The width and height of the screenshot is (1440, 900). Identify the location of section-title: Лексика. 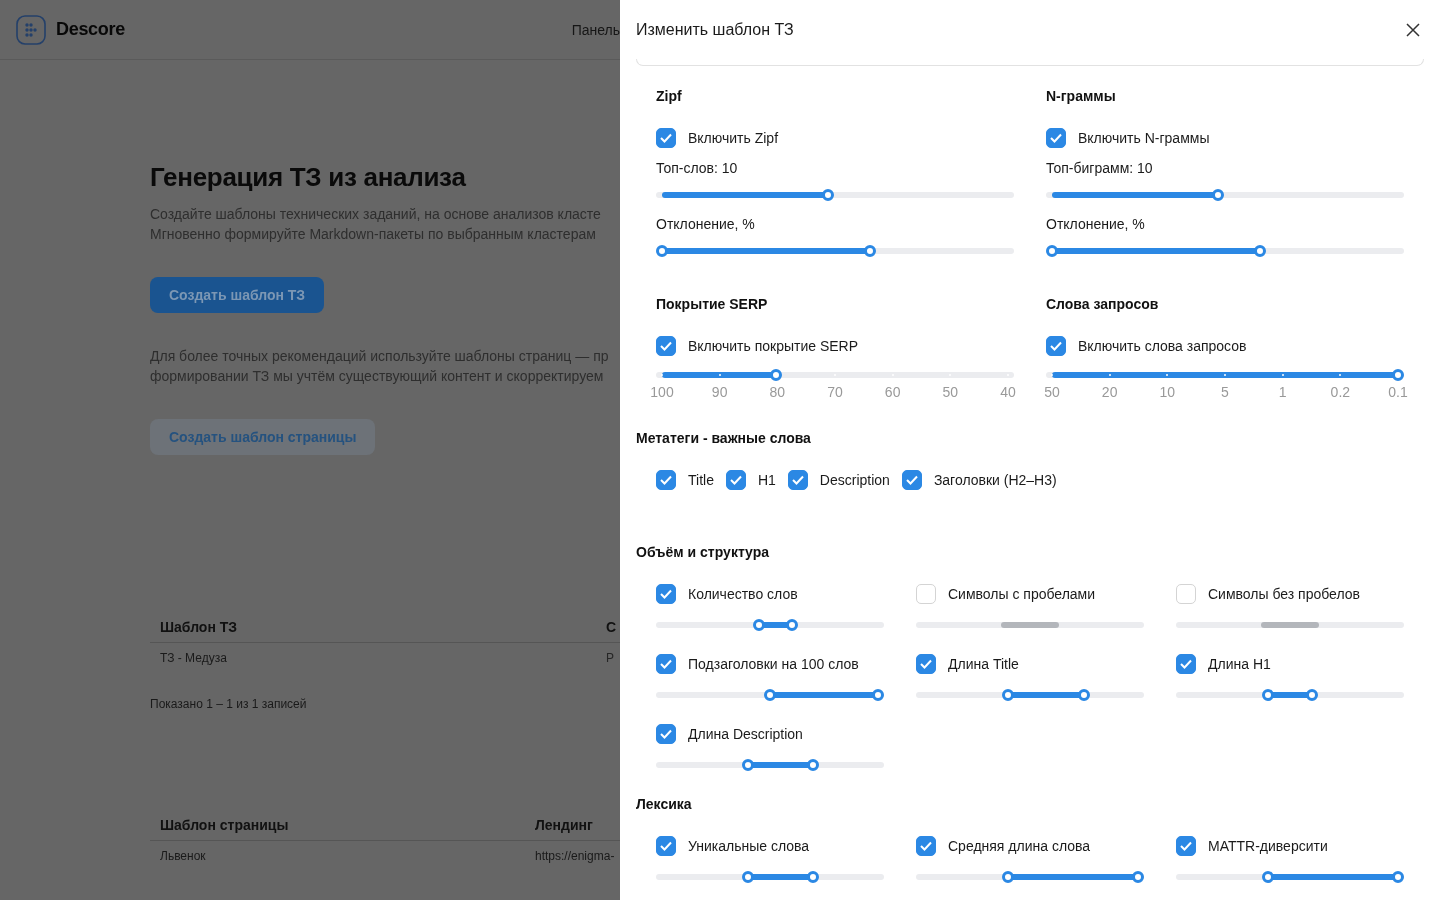
(664, 804).